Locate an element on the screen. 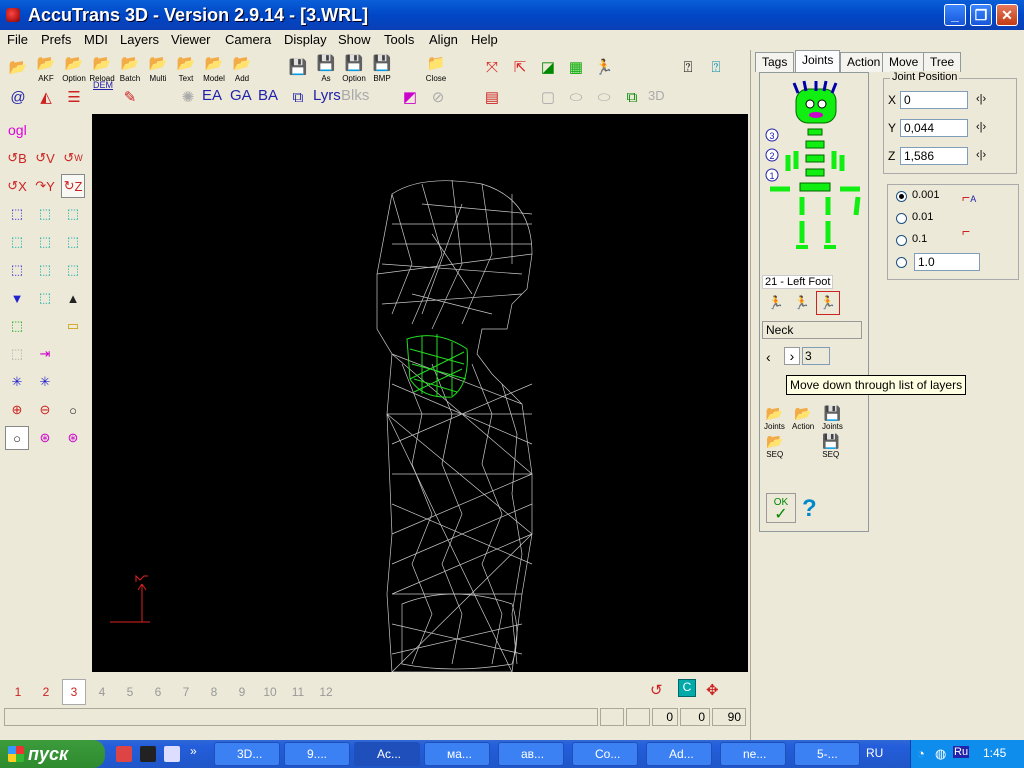 The height and width of the screenshot is (768, 1024). camera-reset-icon: C is located at coordinates (687, 688).